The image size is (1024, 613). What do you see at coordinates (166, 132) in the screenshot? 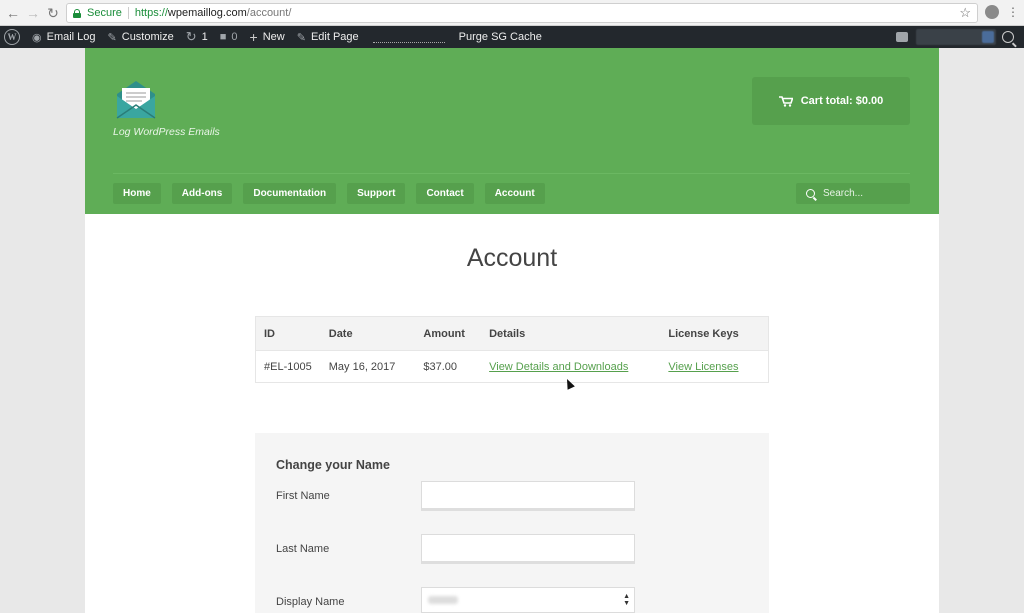
I see `site-tagline: Log WordPress Emails` at bounding box center [166, 132].